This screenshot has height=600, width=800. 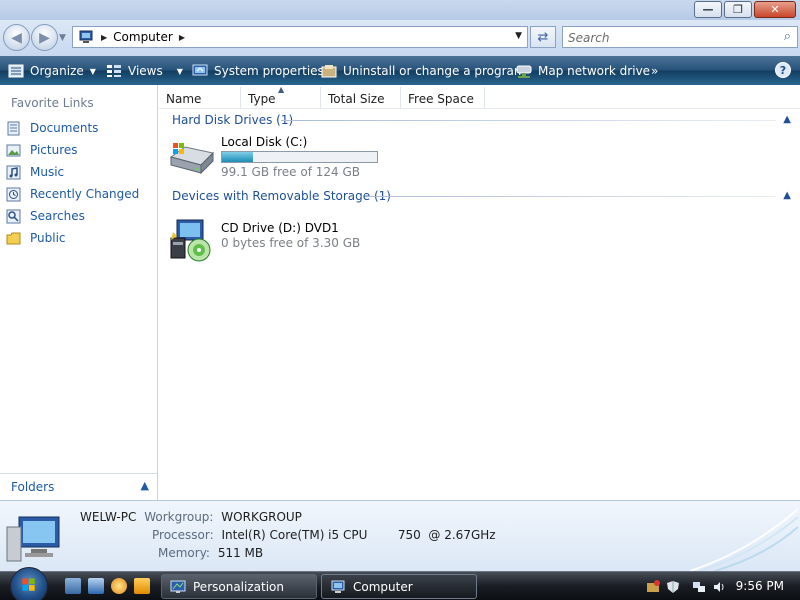 What do you see at coordinates (775, 9) in the screenshot?
I see `close-button: ✕` at bounding box center [775, 9].